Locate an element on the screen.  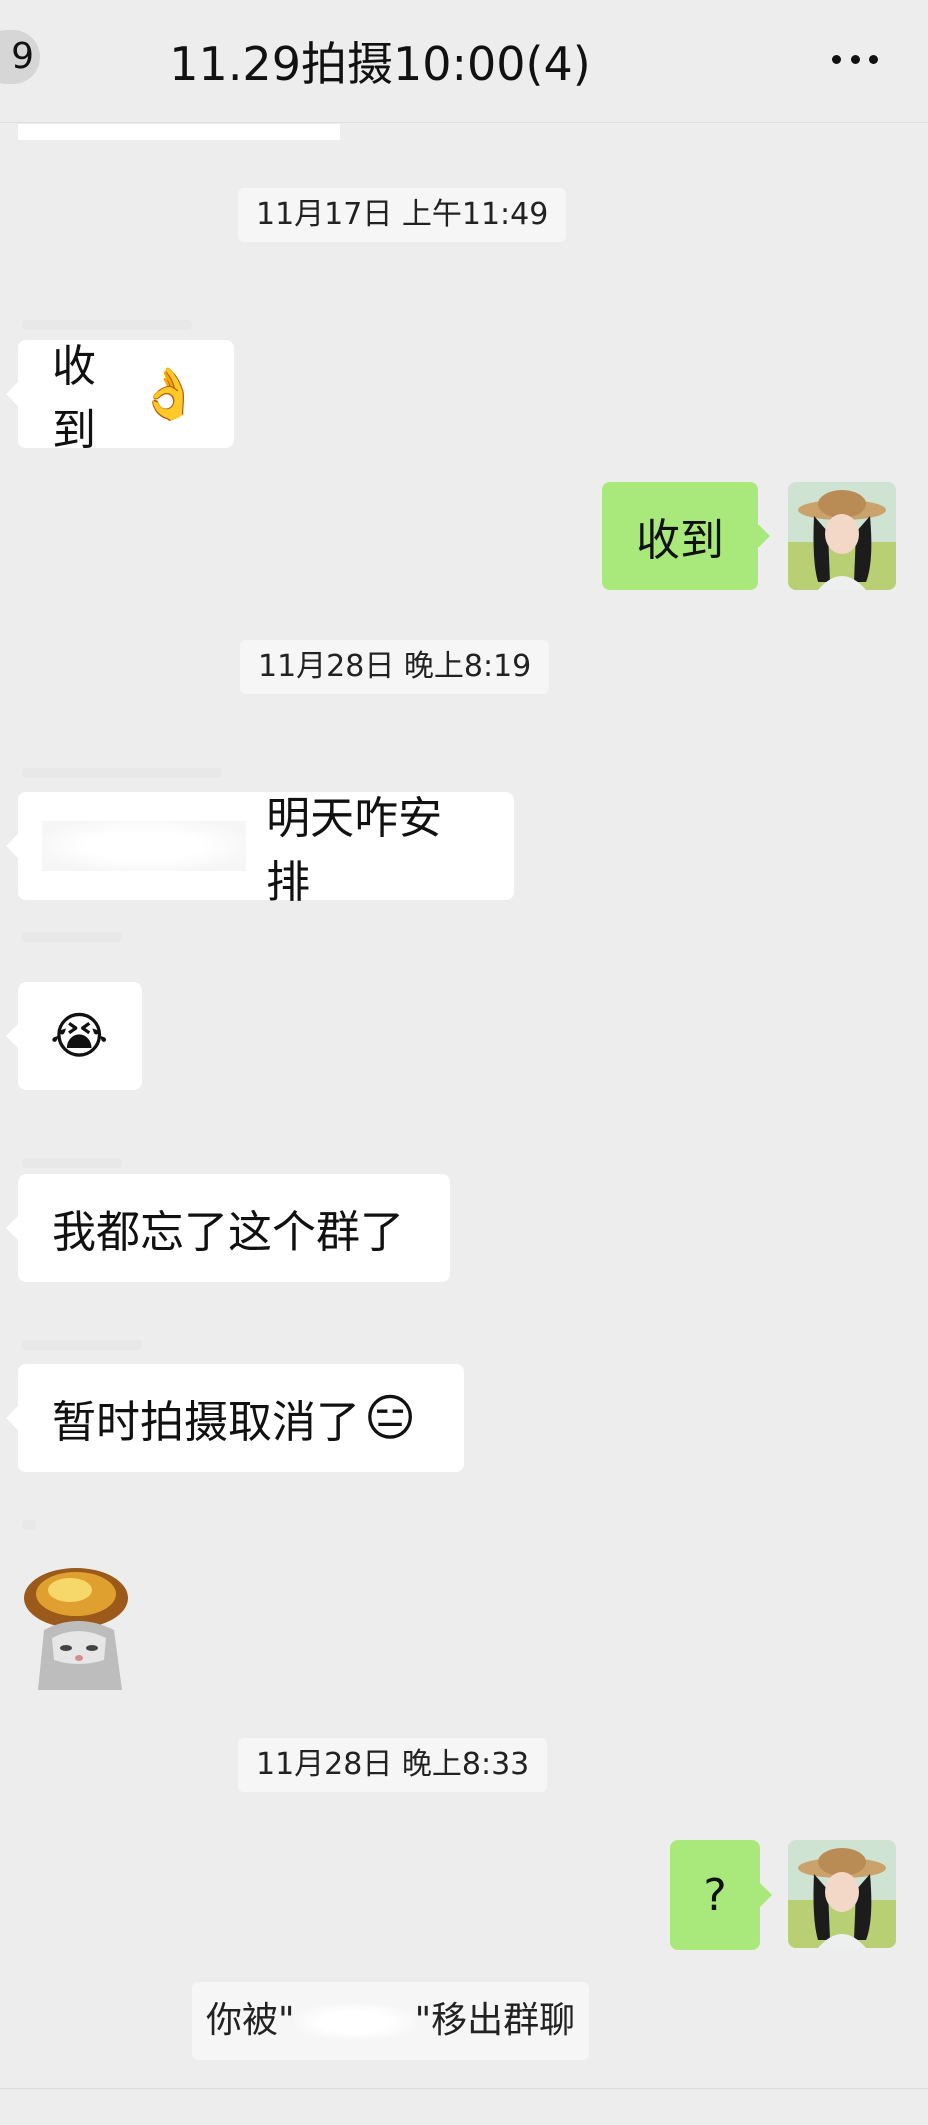
chat-title: 11.29拍摄10:00(4) is located at coordinates (380, 64).